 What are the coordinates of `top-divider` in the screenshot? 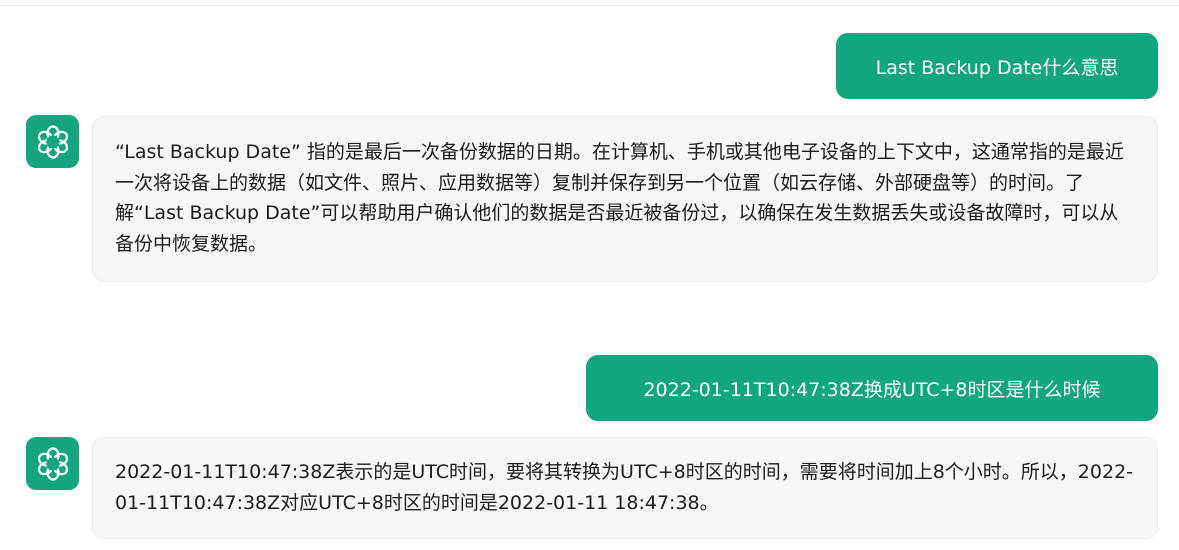 It's located at (589, 5).